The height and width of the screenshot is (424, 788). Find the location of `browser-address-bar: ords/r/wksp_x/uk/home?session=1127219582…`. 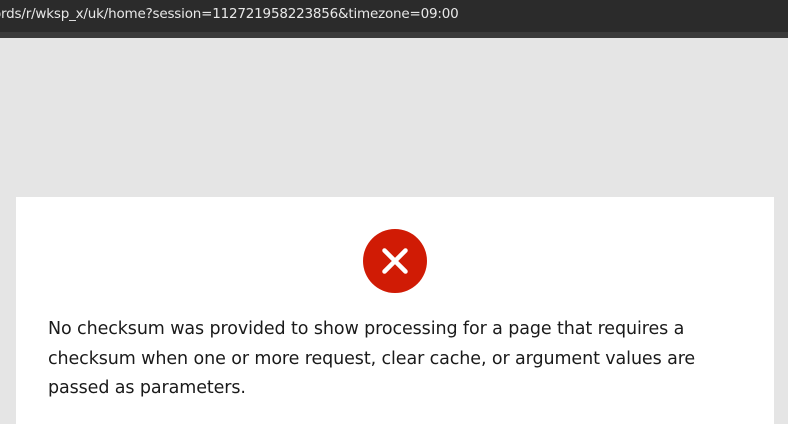

browser-address-bar: ords/r/wksp_x/uk/home?session=1127219582… is located at coordinates (394, 16).